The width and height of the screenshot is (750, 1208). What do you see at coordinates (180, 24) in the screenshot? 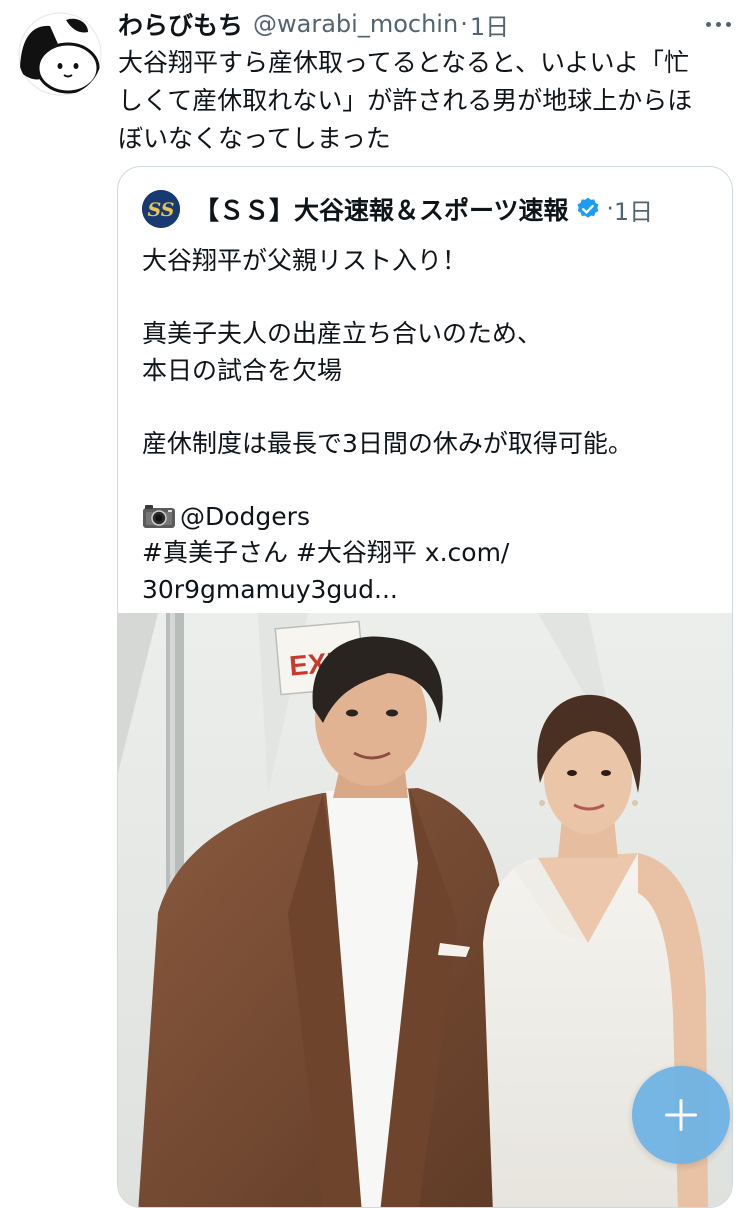
I see `display-name: わらびもち` at bounding box center [180, 24].